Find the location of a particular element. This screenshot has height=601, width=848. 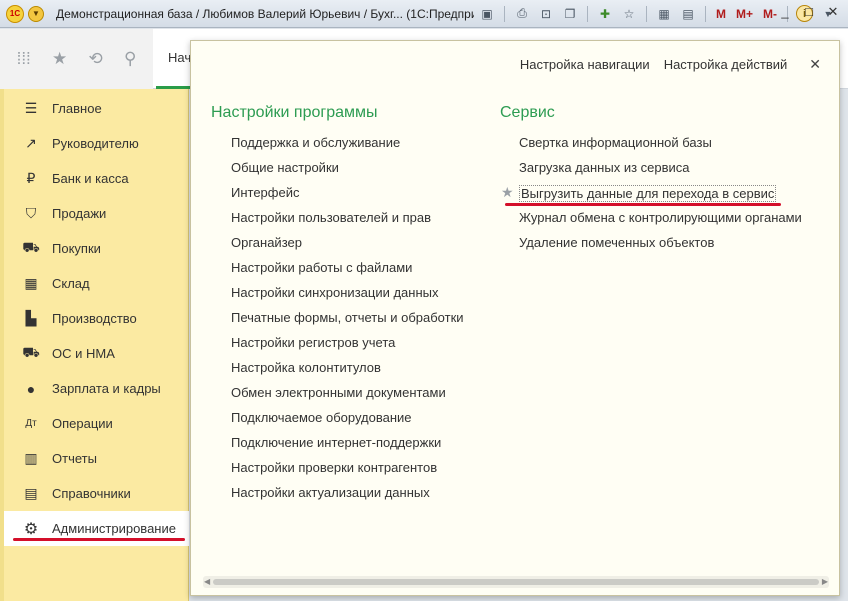

sidebar-item-main: ☰ Главное is located at coordinates (96, 108).